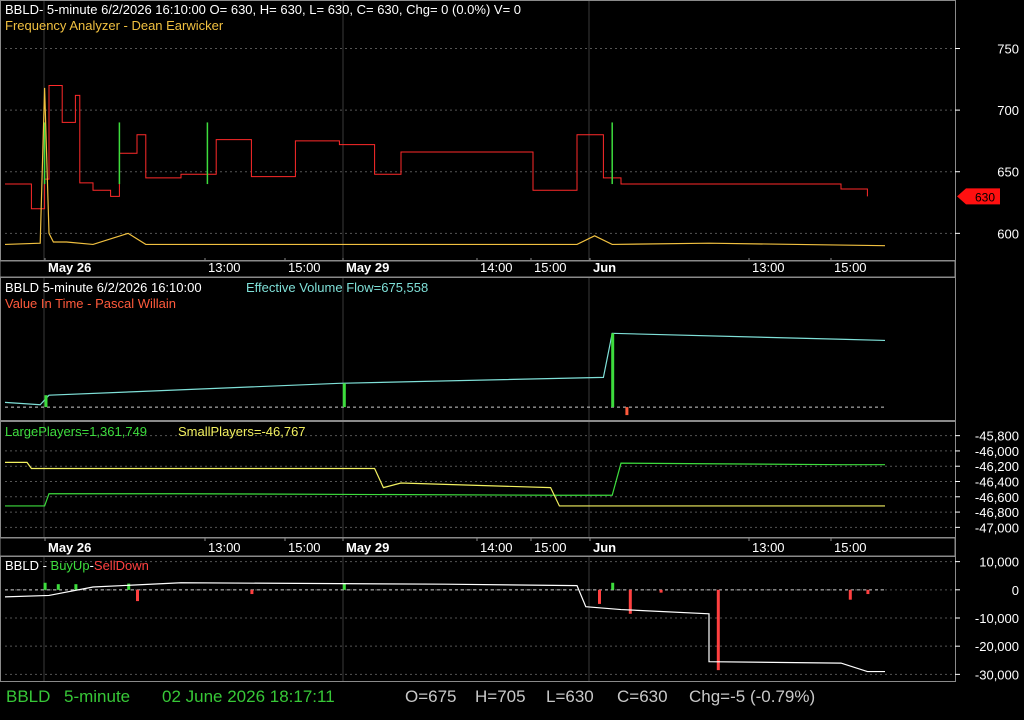  I want to click on status-datetime: 02 June 2026 18:17:11, so click(248, 696).